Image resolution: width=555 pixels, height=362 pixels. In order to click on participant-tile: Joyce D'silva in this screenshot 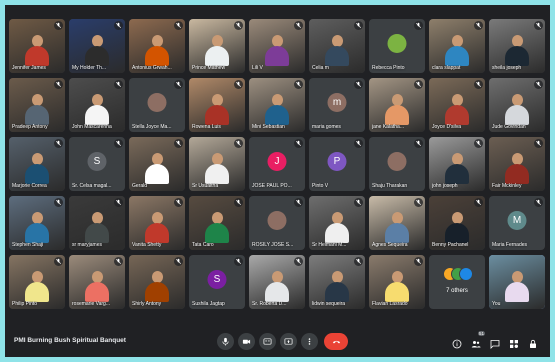, I will do `click(457, 105)`.